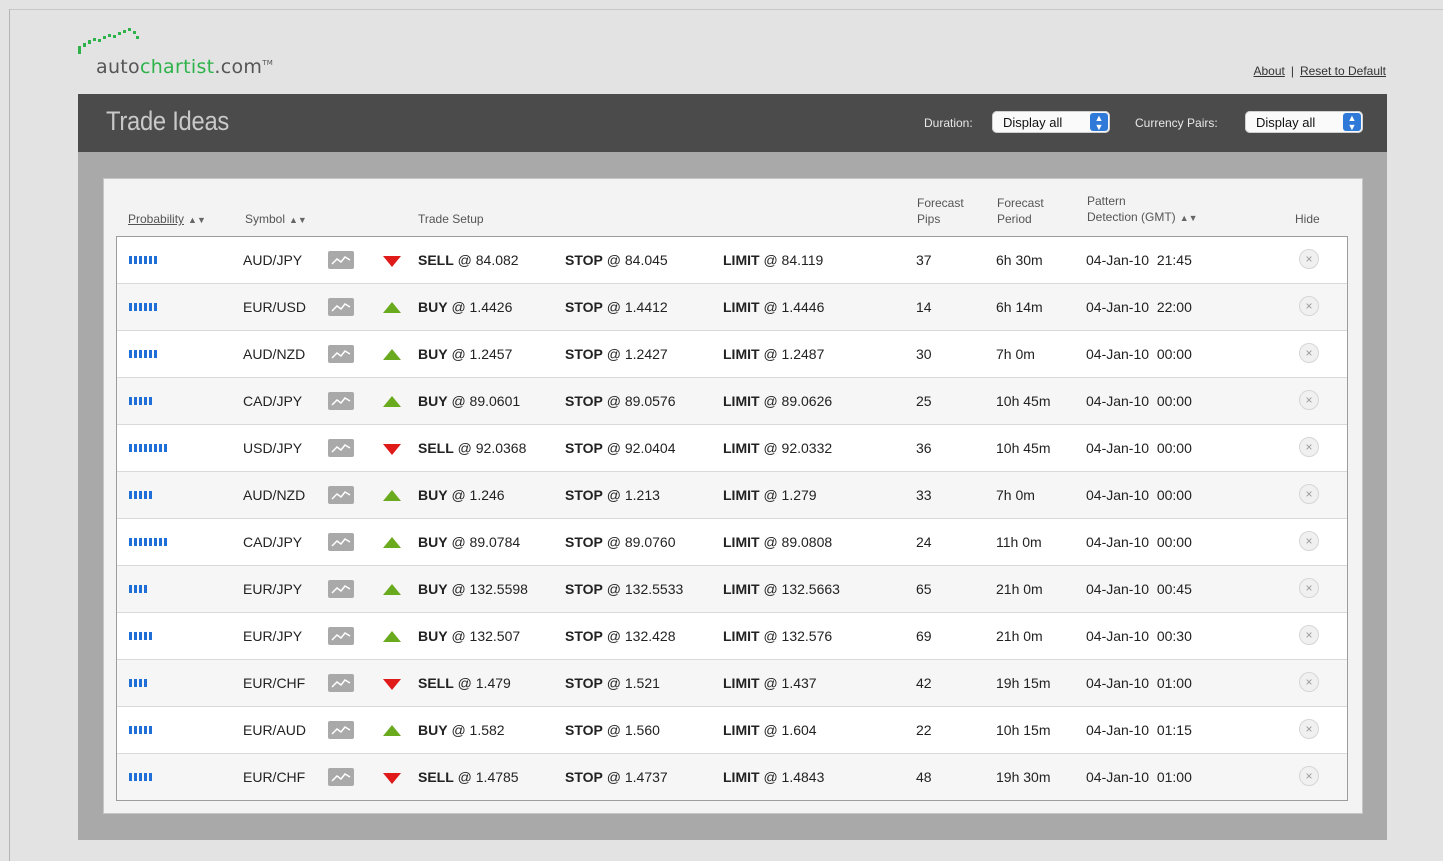 The height and width of the screenshot is (861, 1443). Describe the element at coordinates (924, 683) in the screenshot. I see `forecast-pips-cell: 42` at that location.